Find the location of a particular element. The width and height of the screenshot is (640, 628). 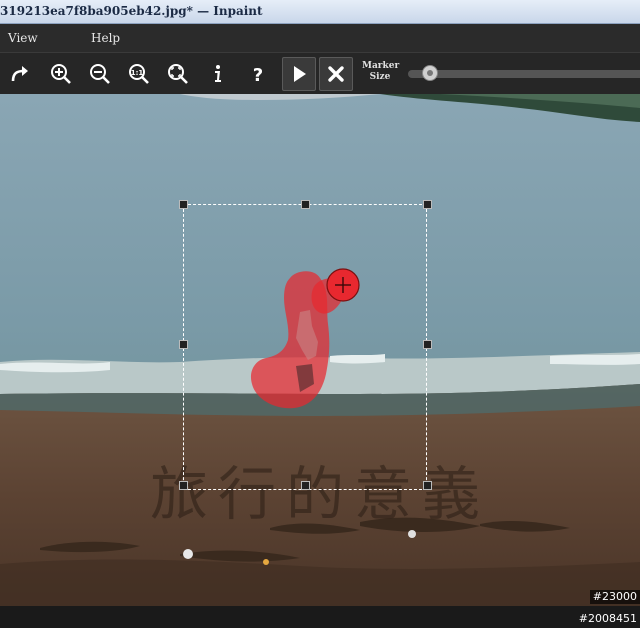

menu-view-label: View is located at coordinates (23, 38).